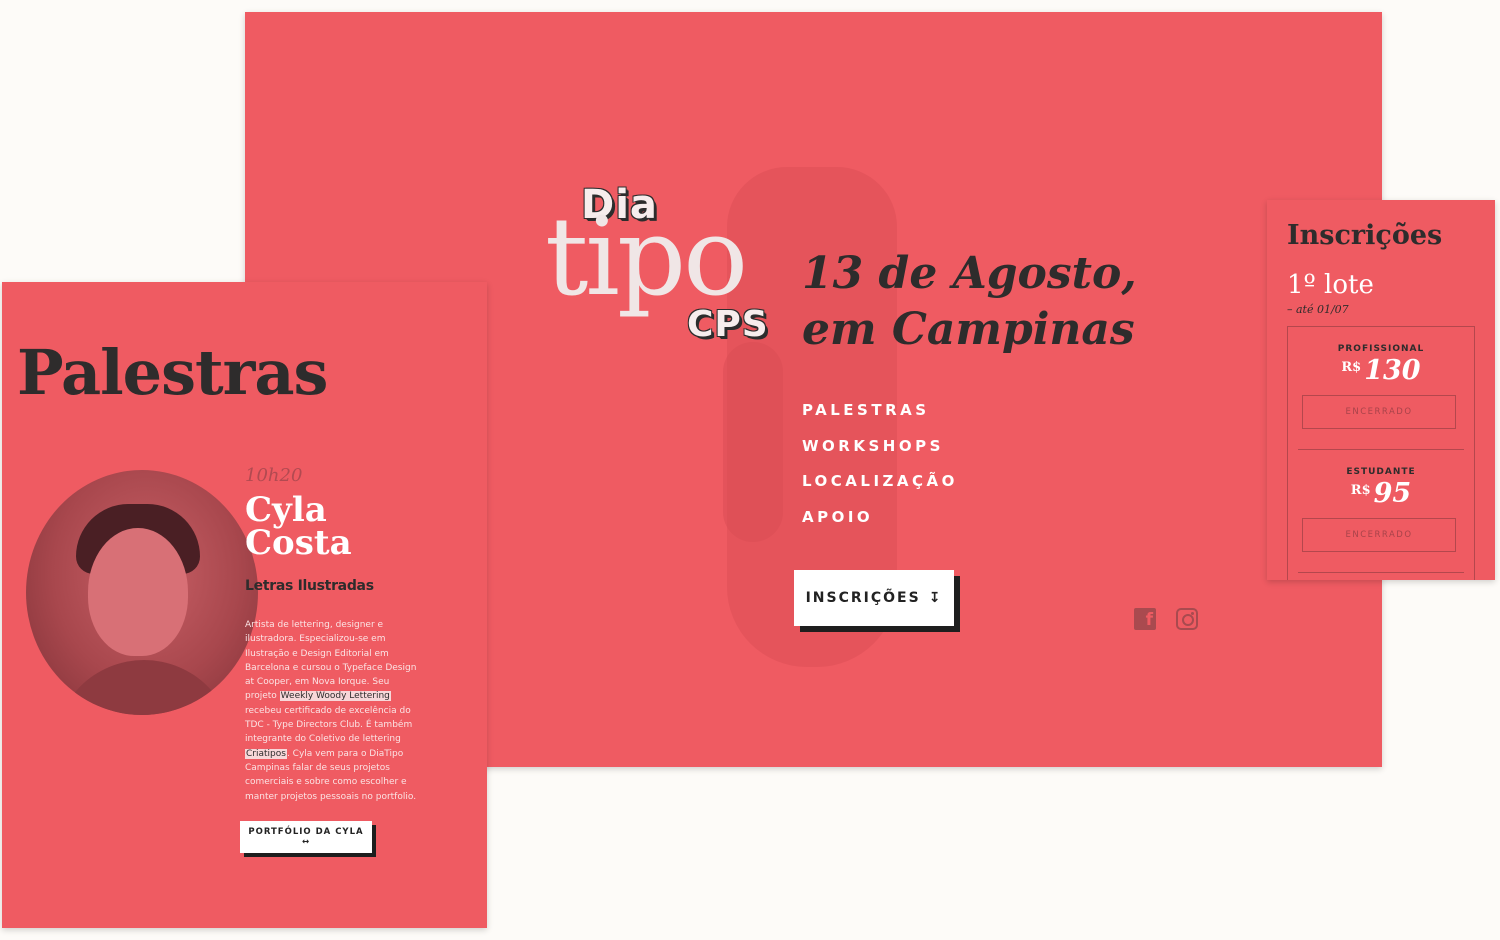  What do you see at coordinates (935, 598) in the screenshot?
I see `arrow-down-icon: ↧` at bounding box center [935, 598].